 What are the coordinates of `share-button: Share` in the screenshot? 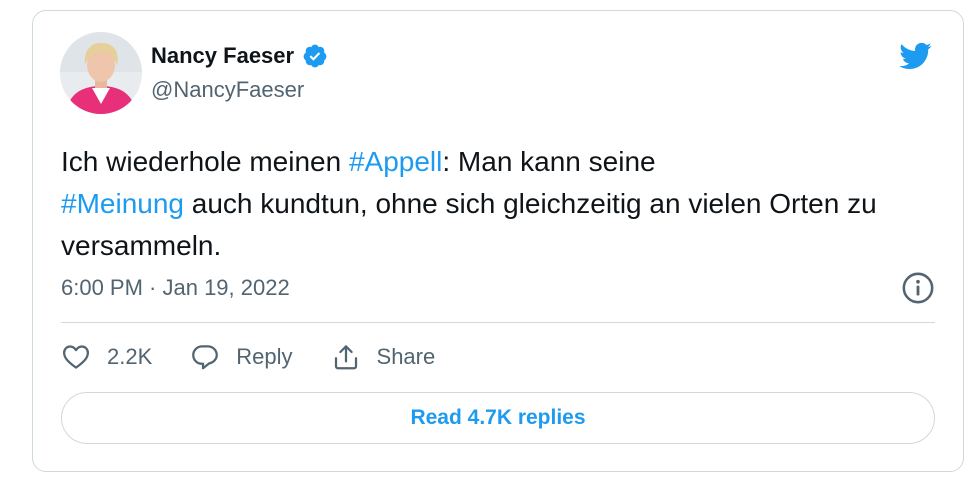 It's located at (383, 357).